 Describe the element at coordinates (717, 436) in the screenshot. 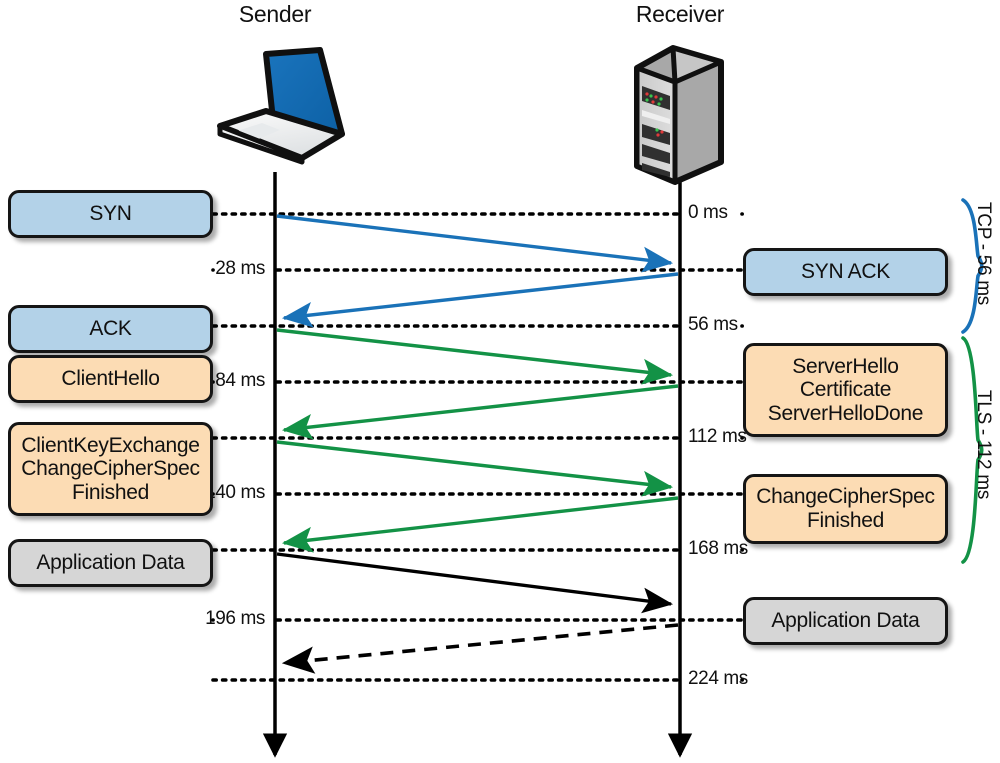

I see `time-label: 112 ms` at that location.